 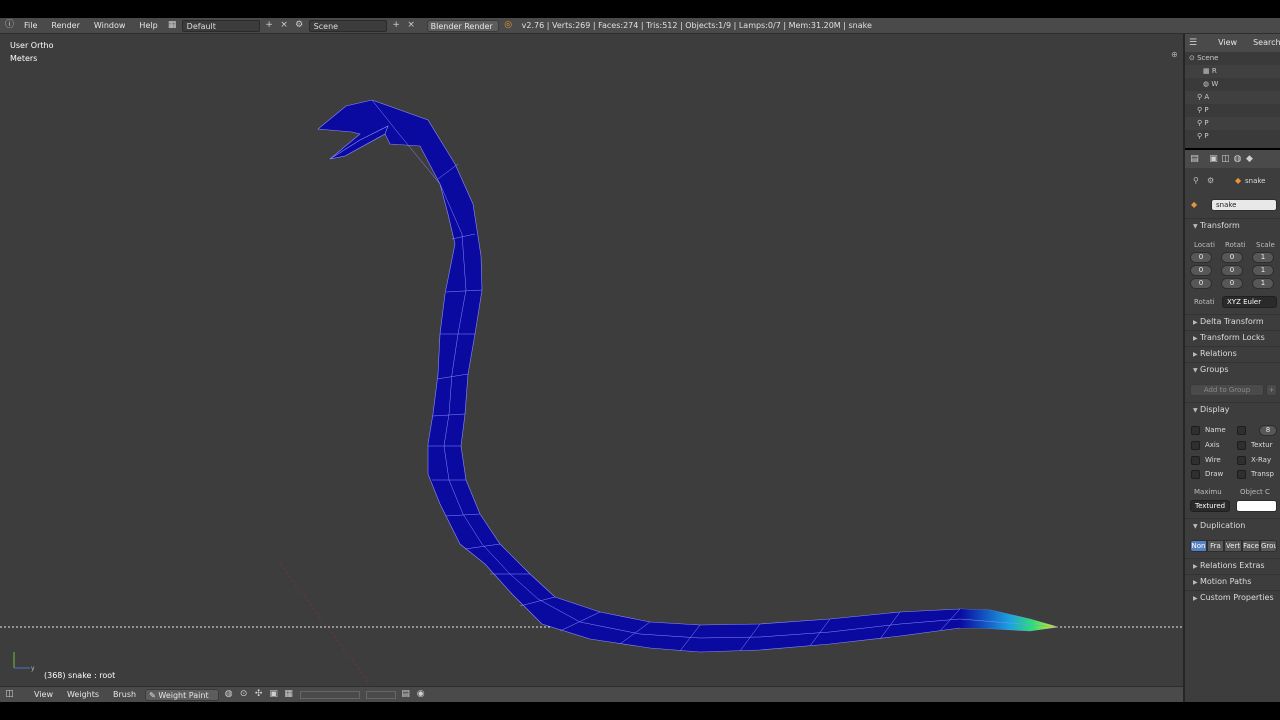 I want to click on menu-render: Render, so click(x=65, y=26).